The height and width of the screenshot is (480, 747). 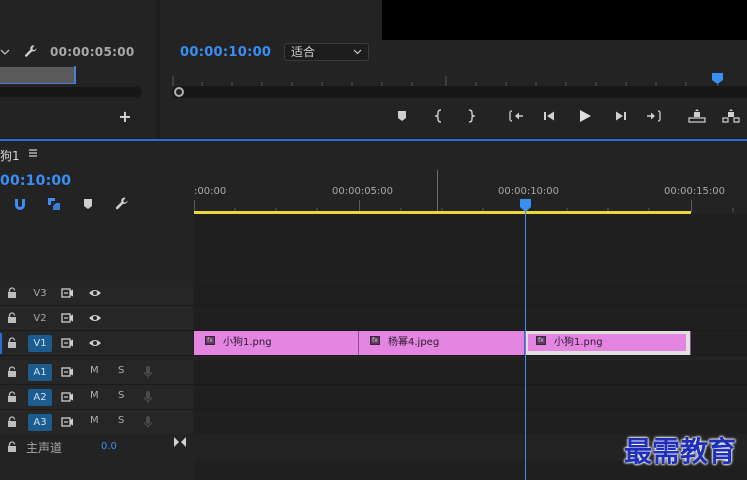 What do you see at coordinates (717, 78) in the screenshot?
I see `program-playhead-marker` at bounding box center [717, 78].